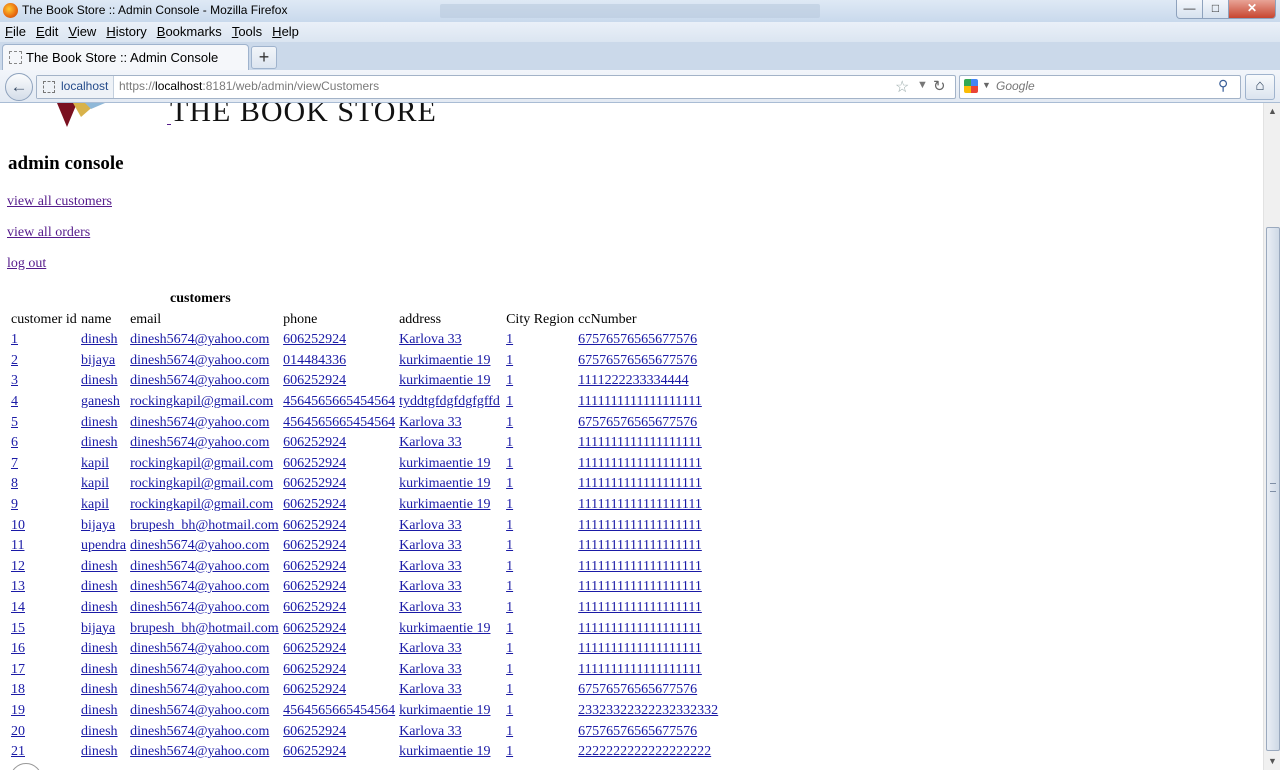 This screenshot has height=770, width=1280. What do you see at coordinates (449, 401) in the screenshot?
I see `address-link: tyddtgfdgfdgfgffd` at bounding box center [449, 401].